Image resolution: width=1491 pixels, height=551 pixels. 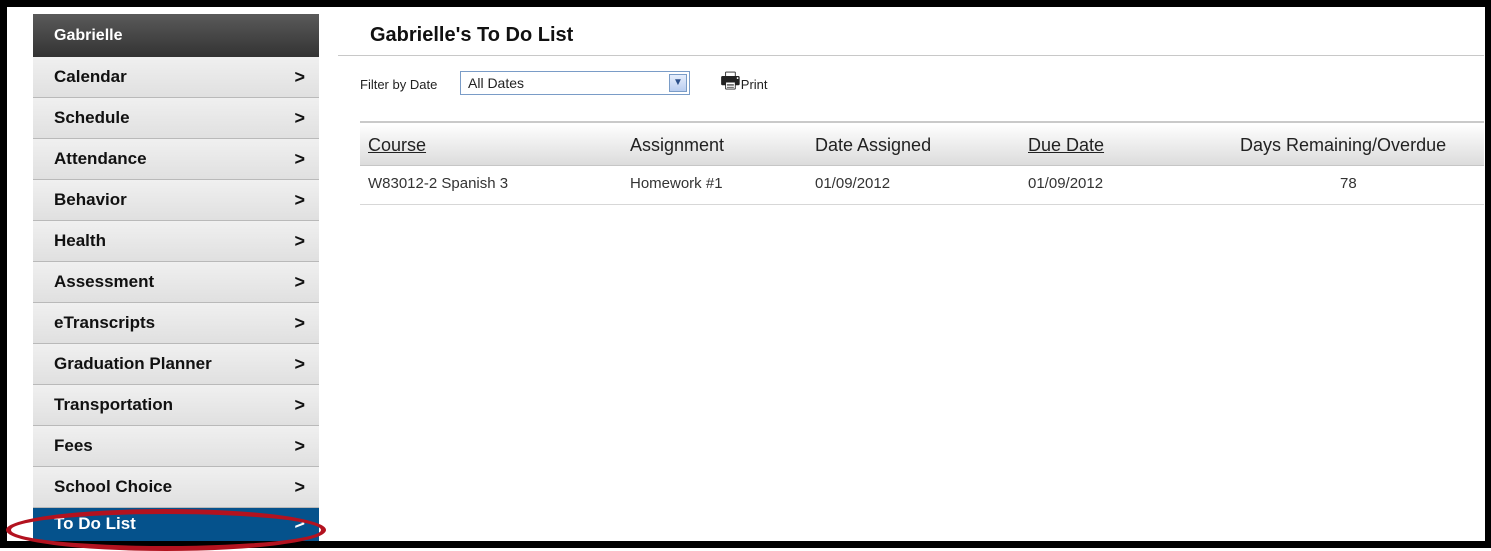 What do you see at coordinates (1066, 145) in the screenshot?
I see `column-header-due-date: Due Date` at bounding box center [1066, 145].